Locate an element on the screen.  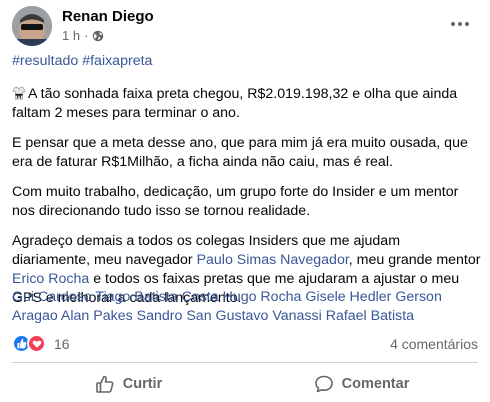
hashtag-faixapreta: #faixapreta is located at coordinates (117, 61).